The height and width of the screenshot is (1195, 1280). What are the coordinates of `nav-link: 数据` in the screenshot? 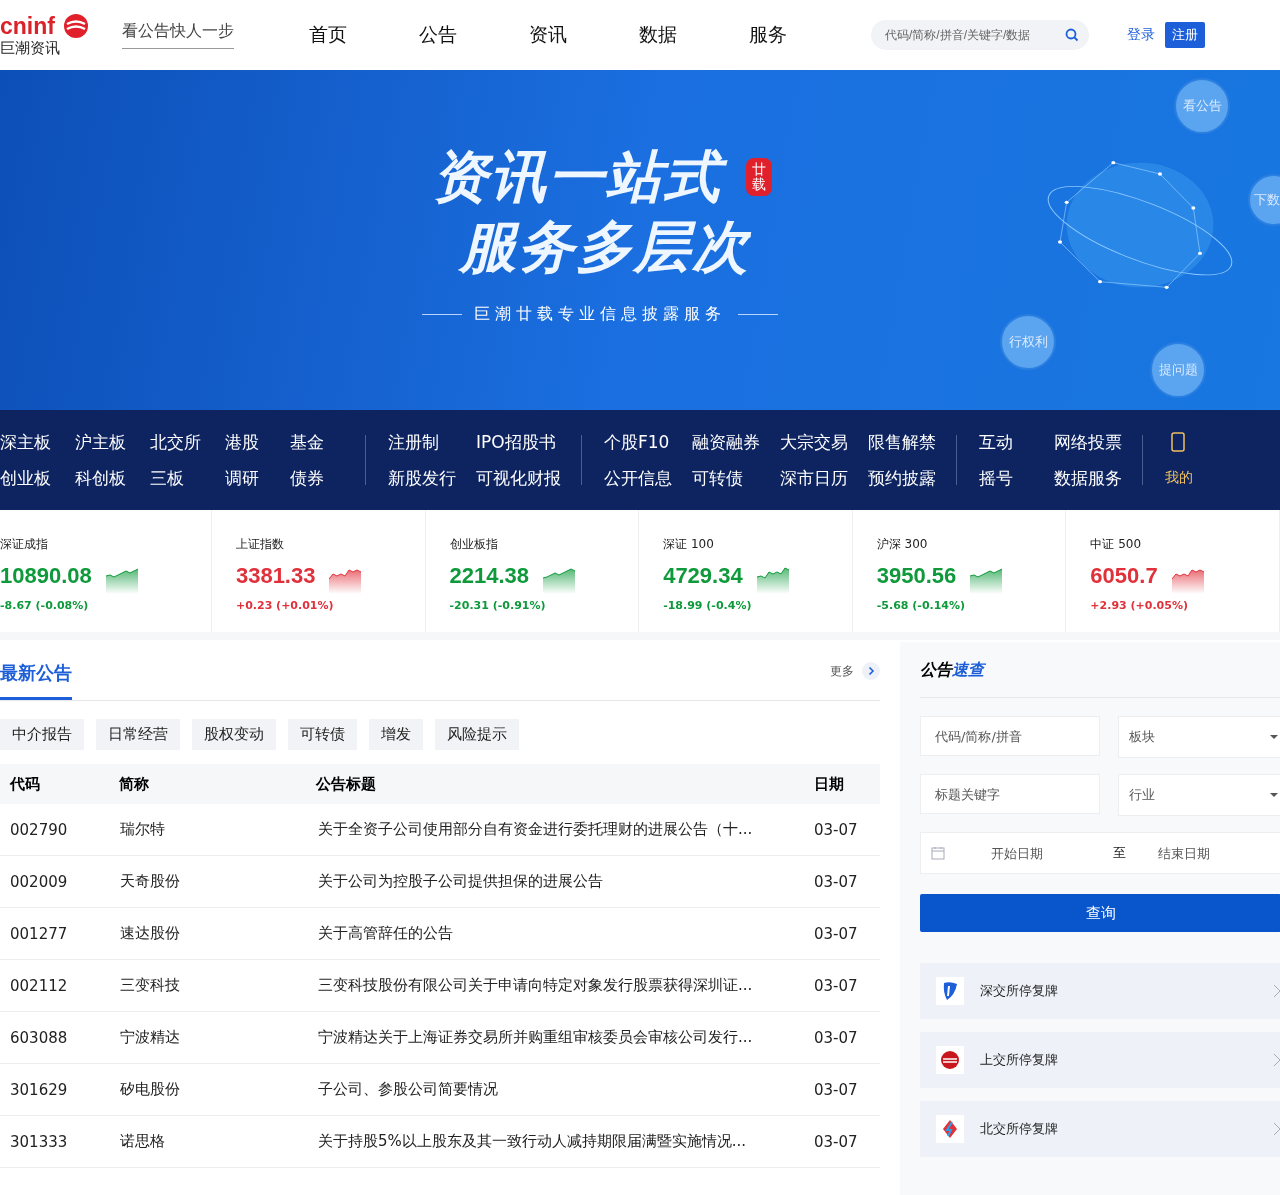 It's located at (694, 35).